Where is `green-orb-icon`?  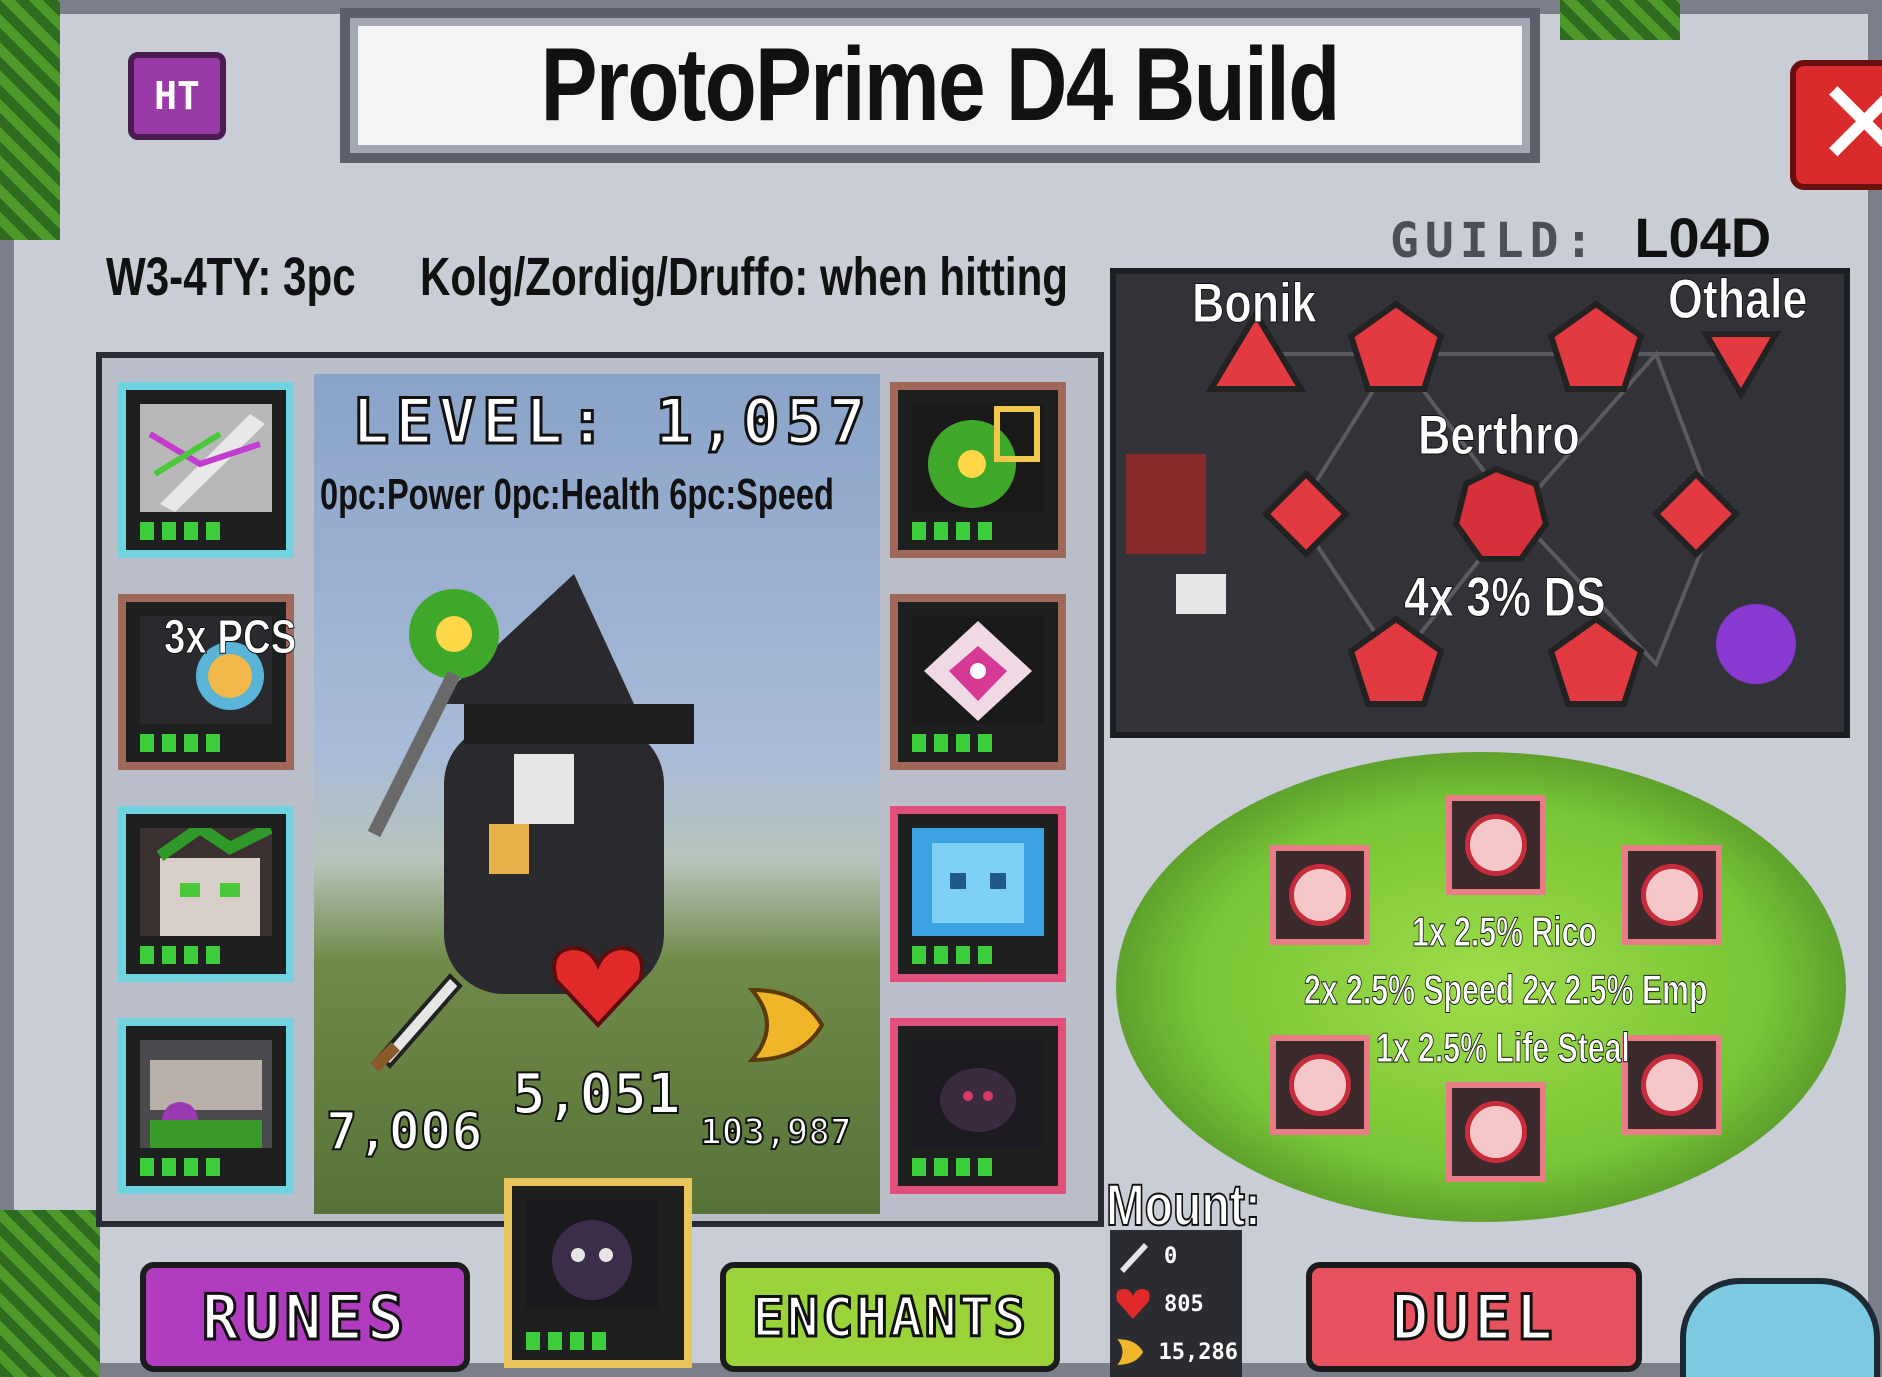 green-orb-icon is located at coordinates (978, 458).